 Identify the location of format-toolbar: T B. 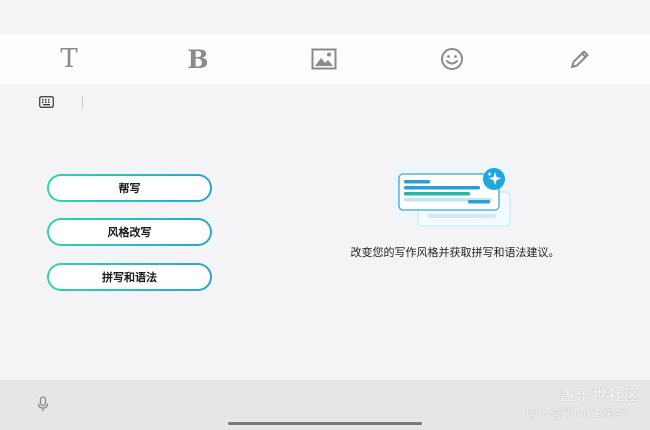
(325, 59).